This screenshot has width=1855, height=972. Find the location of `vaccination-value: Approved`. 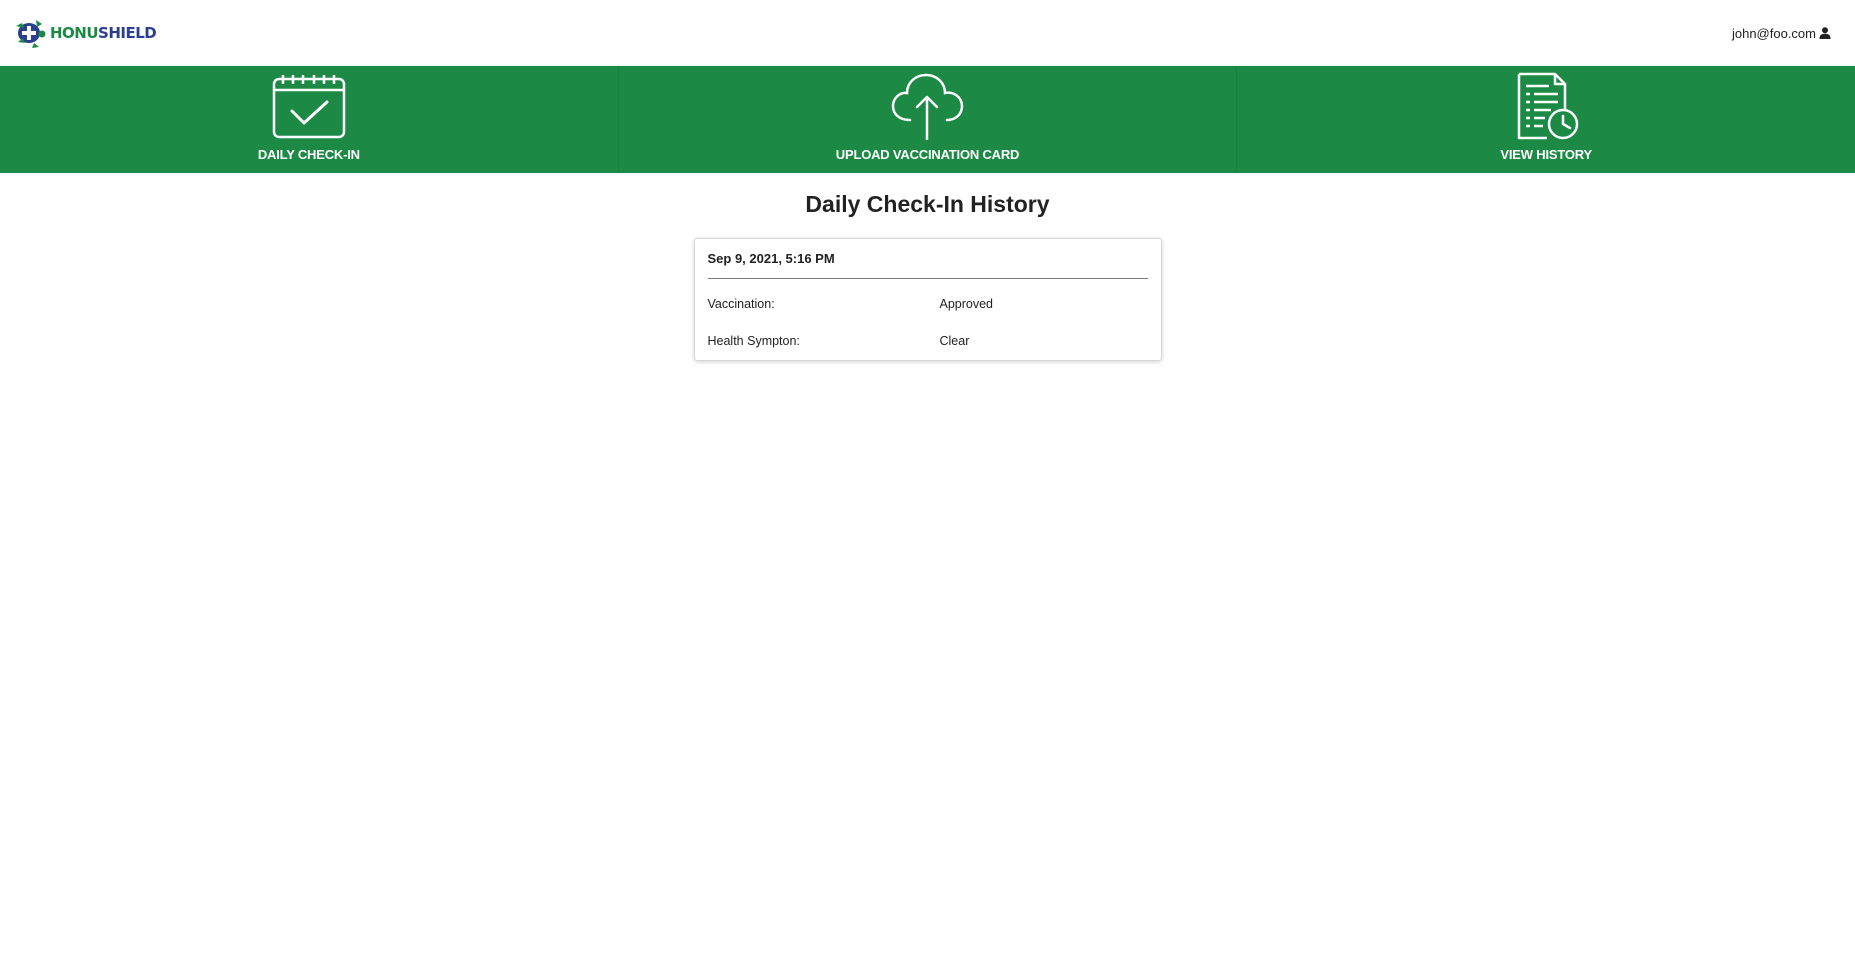

vaccination-value: Approved is located at coordinates (966, 304).